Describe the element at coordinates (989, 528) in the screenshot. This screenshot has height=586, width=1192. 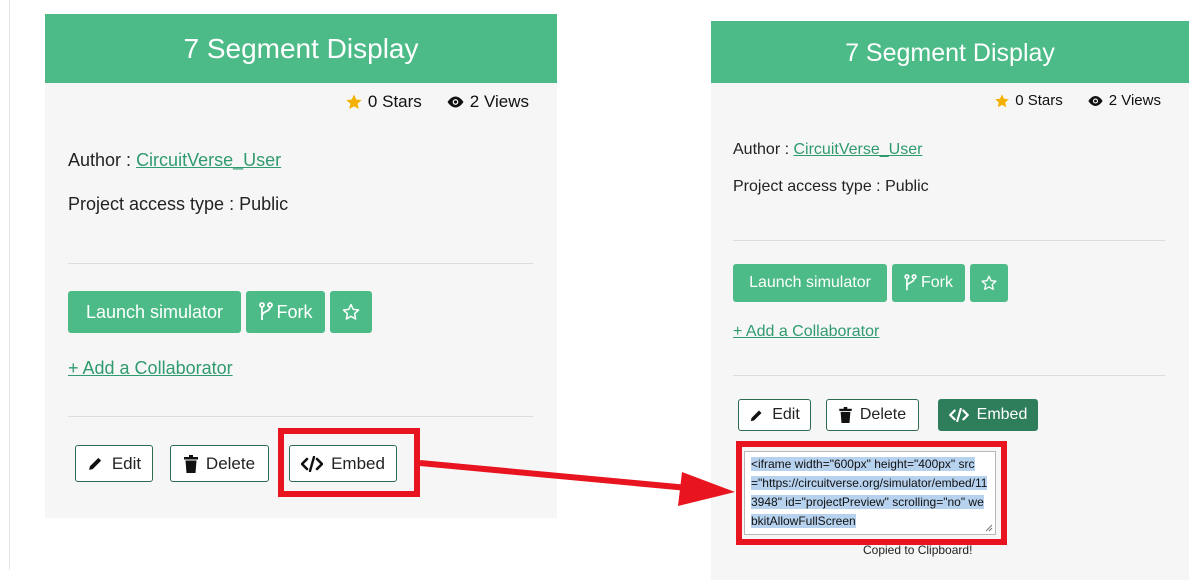
I see `resize-handle-icon` at that location.